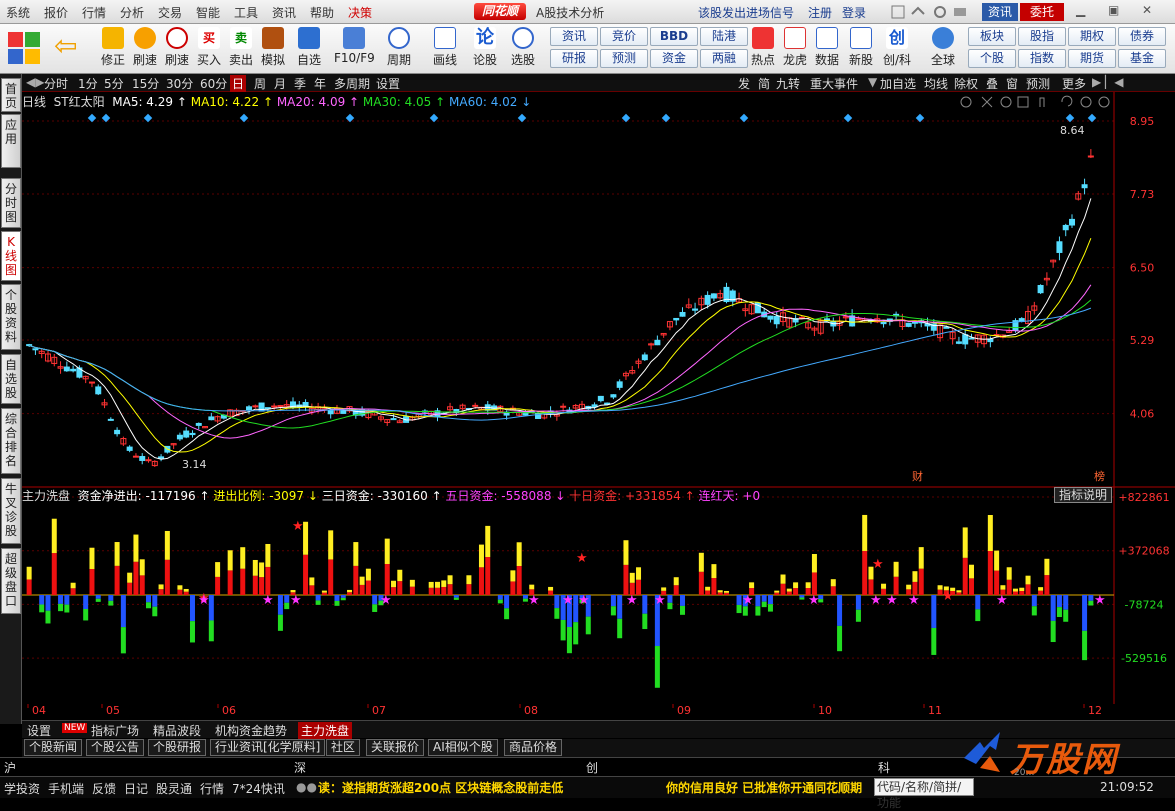  I want to click on menu-market: 行情, so click(94, 12).